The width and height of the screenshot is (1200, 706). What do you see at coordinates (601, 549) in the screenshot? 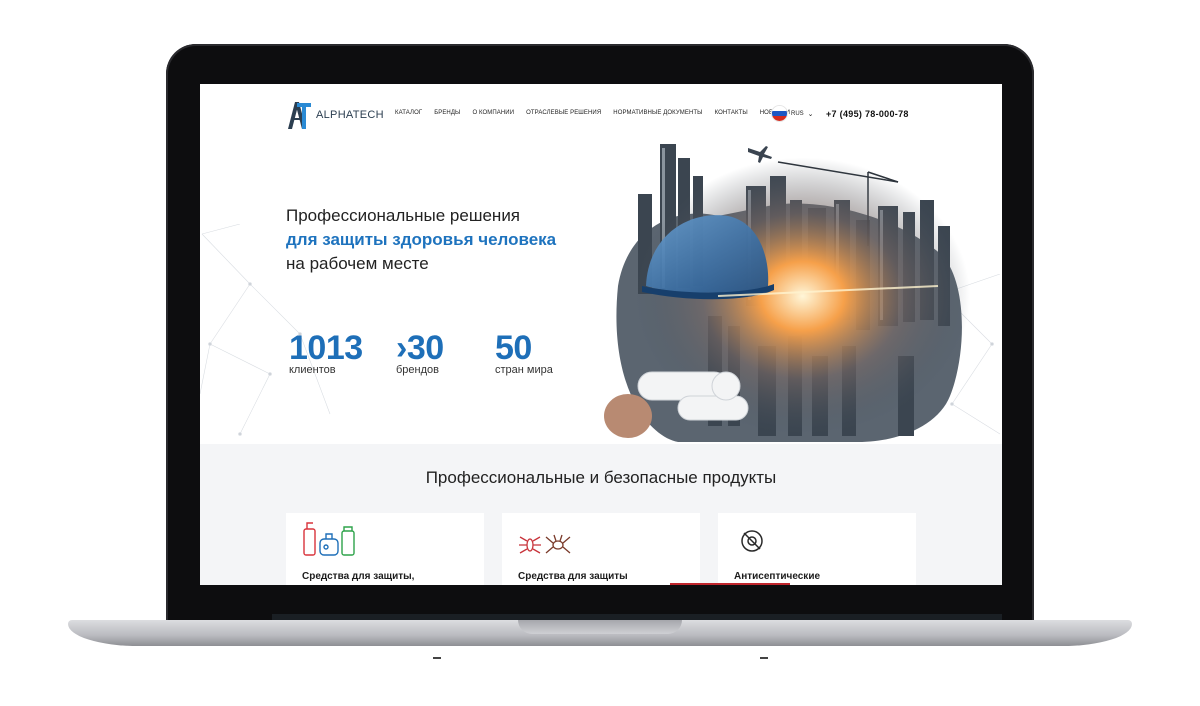
I see `product-card-insect-protection: Средства для защиты` at bounding box center [601, 549].